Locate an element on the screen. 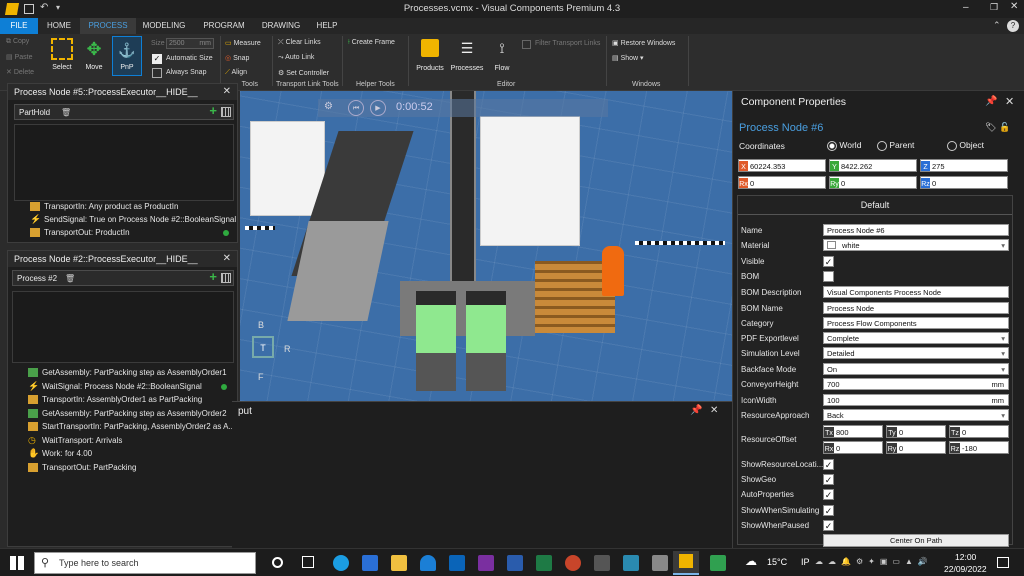 This screenshot has width=1024, height=576. visual-components-taskbar-button is located at coordinates (686, 563).